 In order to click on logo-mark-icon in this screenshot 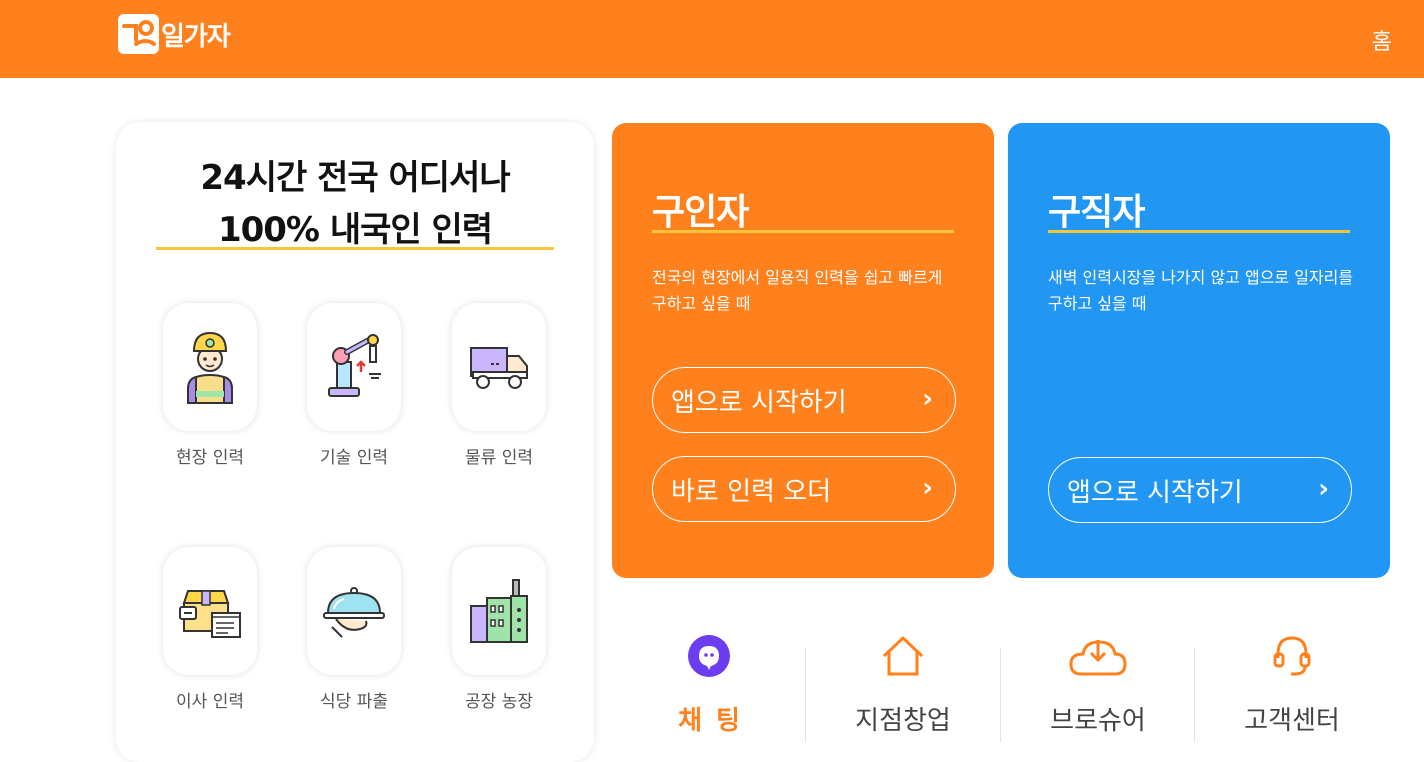, I will do `click(138, 34)`.